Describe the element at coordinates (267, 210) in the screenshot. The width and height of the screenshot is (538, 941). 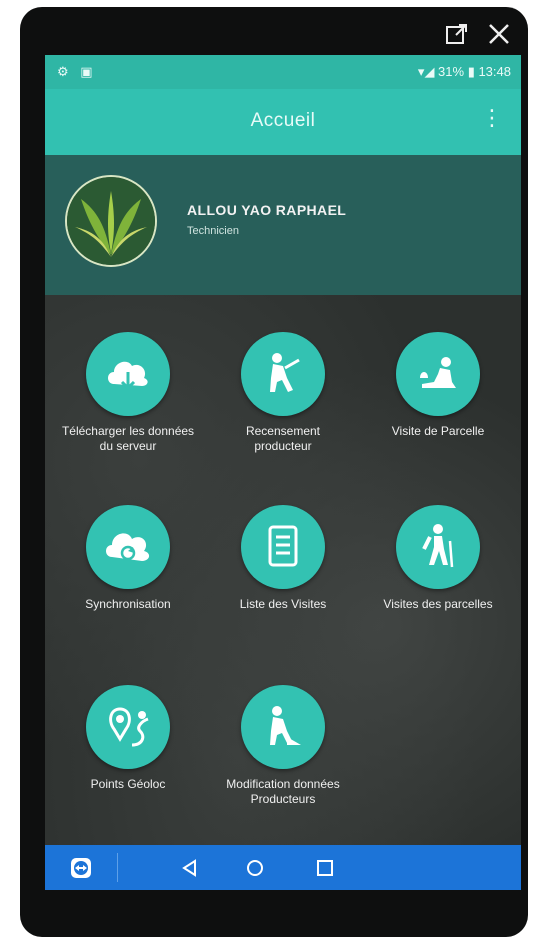
I see `profile-name: ALLOU YAO RAPHAEL` at that location.